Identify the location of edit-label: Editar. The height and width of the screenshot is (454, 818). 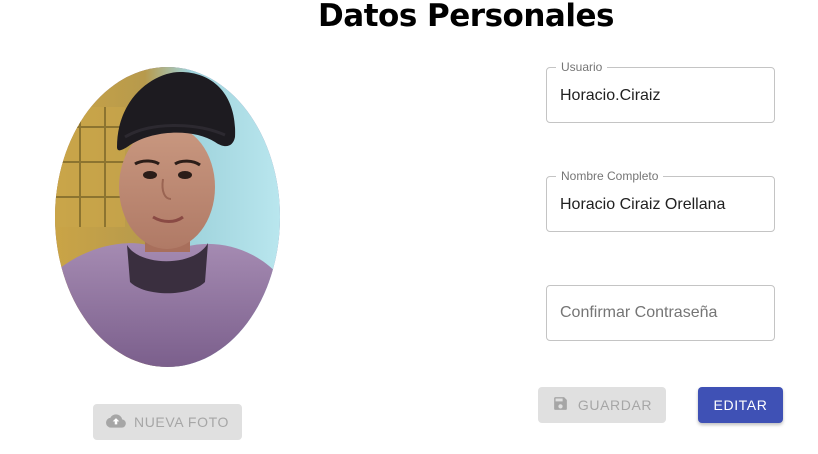
(740, 405).